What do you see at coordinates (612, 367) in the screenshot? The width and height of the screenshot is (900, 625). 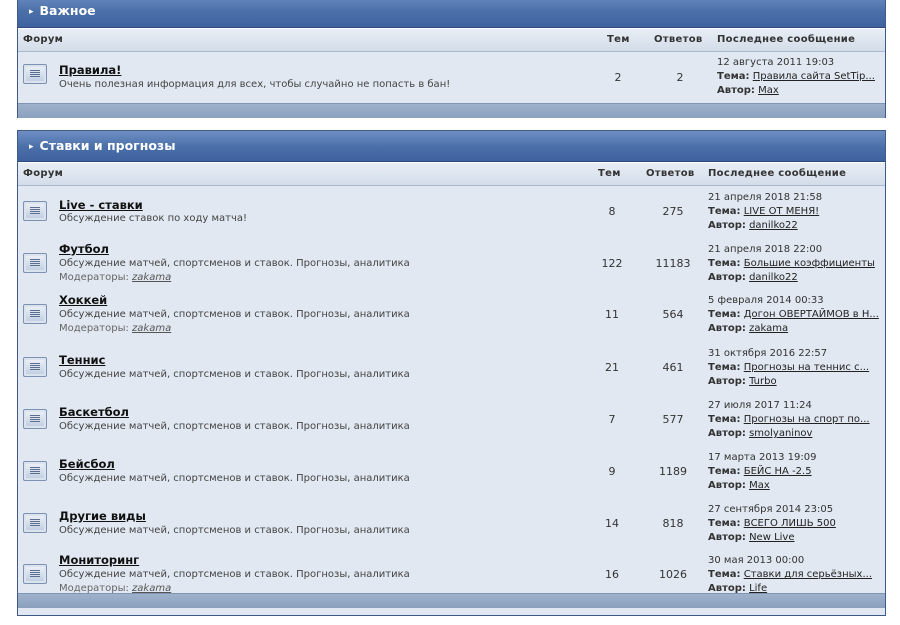 I see `topics-count: 21` at bounding box center [612, 367].